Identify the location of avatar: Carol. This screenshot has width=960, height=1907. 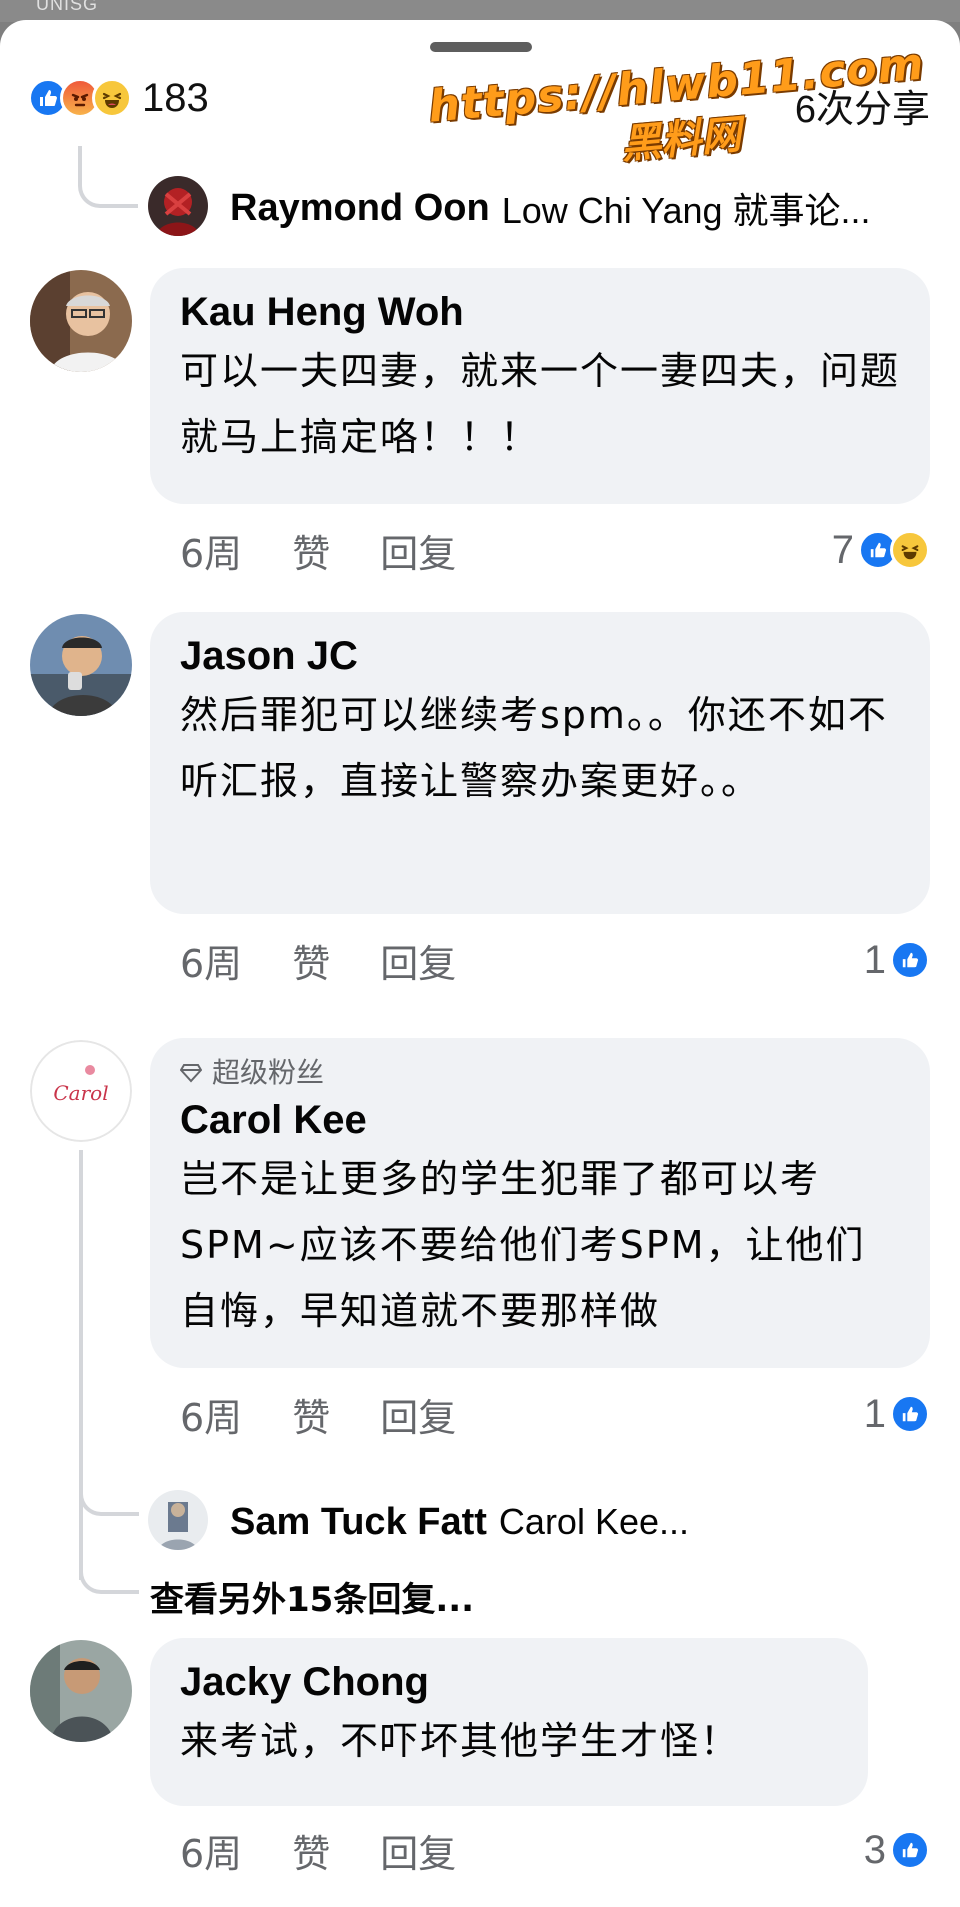
(81, 1091).